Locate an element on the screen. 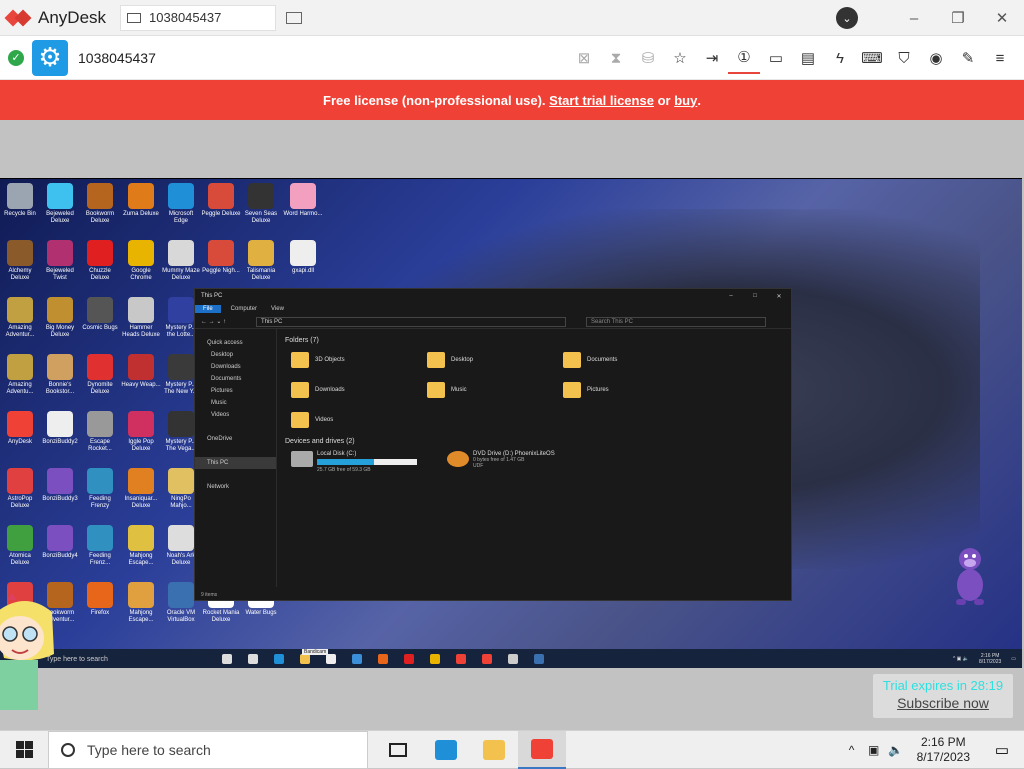 The width and height of the screenshot is (1024, 769). ribbon-computer-tab: Computer is located at coordinates (244, 309).